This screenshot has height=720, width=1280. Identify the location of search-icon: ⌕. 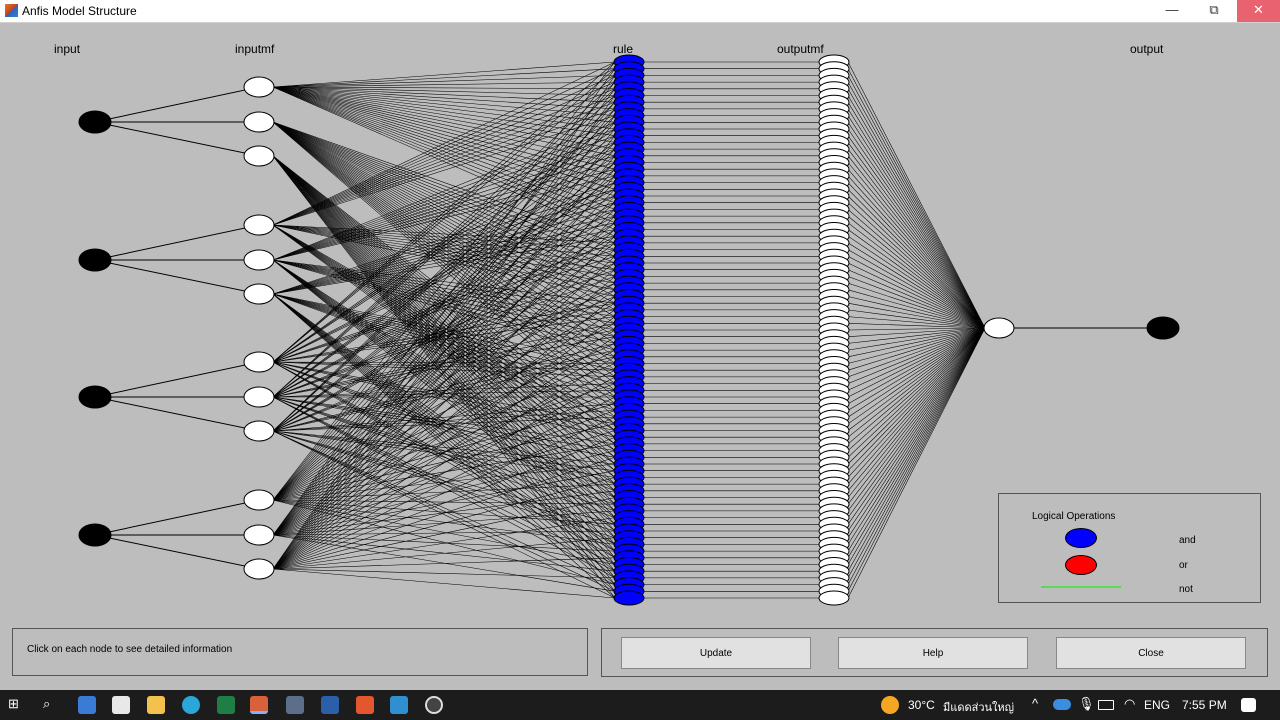
(46, 704).